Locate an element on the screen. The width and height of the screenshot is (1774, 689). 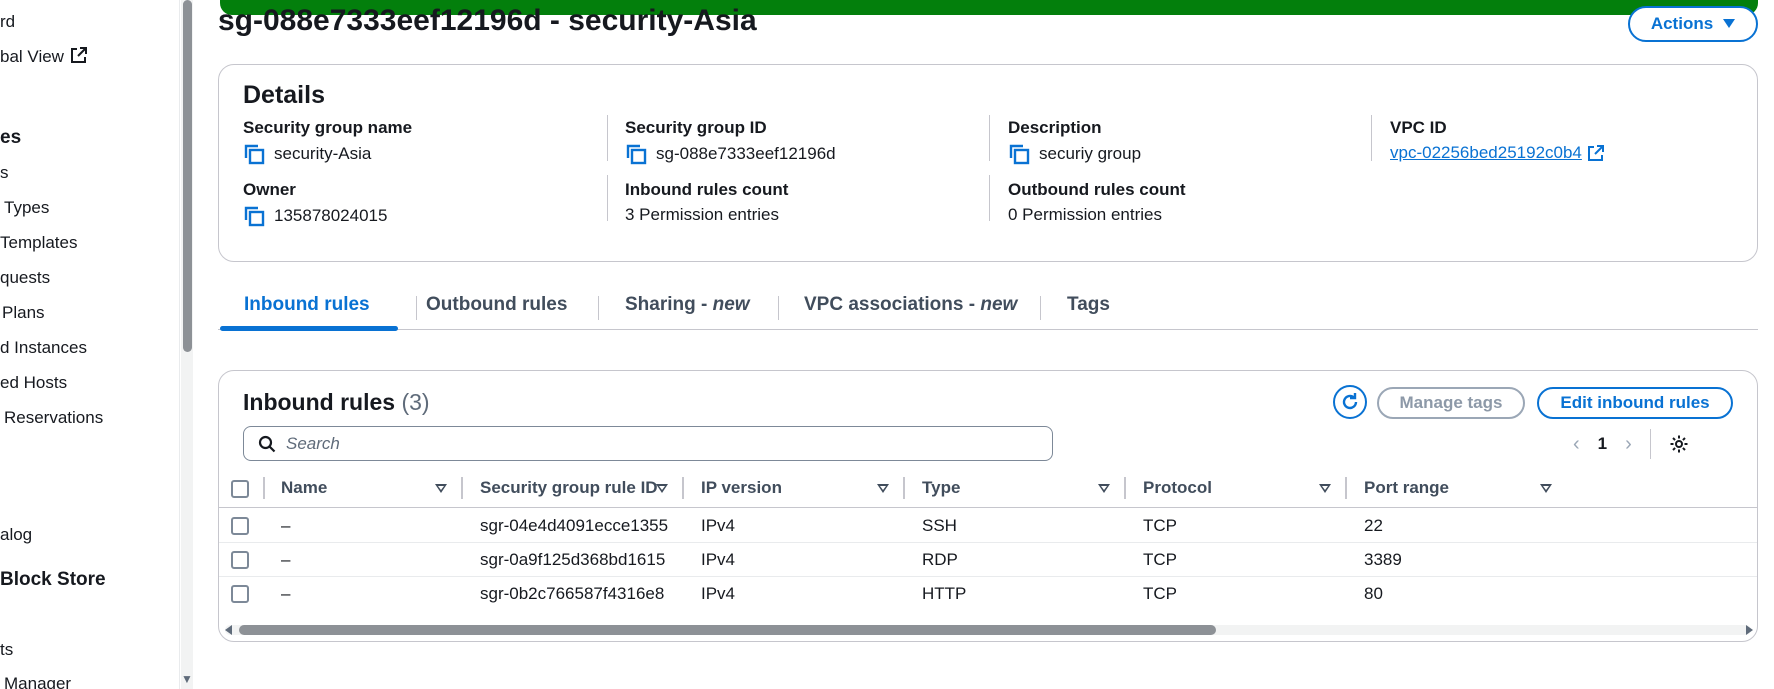
cell-type: RDP is located at coordinates (940, 559).